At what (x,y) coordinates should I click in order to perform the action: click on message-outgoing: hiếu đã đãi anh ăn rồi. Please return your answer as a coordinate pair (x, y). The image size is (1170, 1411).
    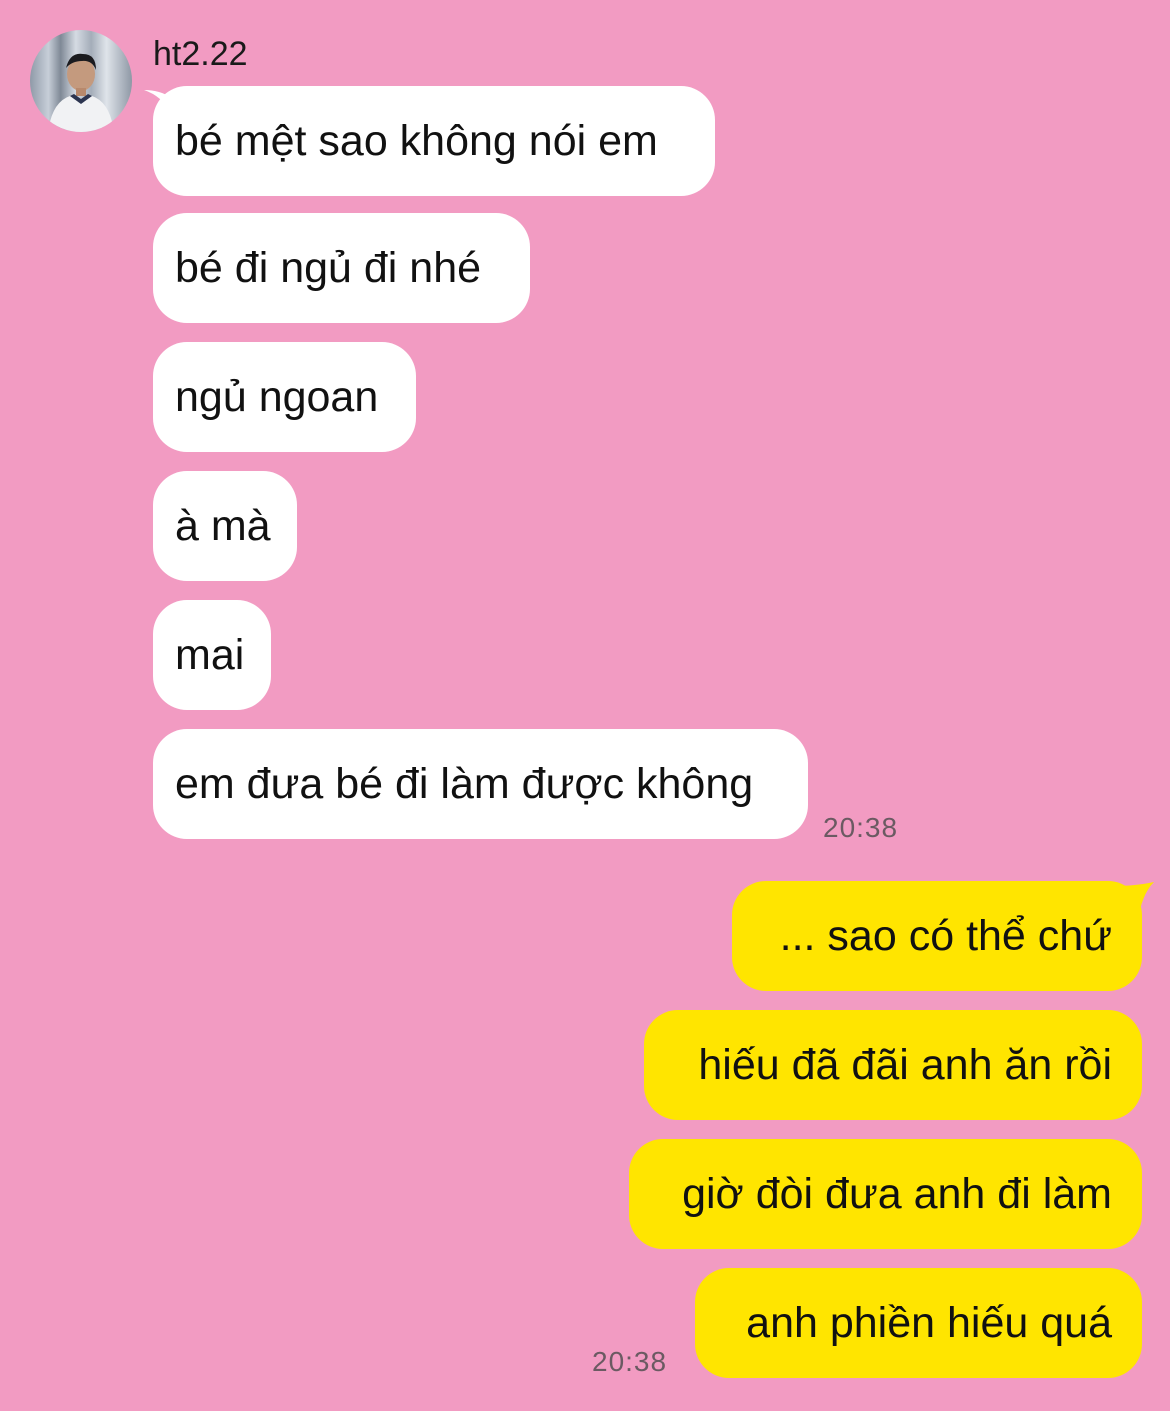
    Looking at the image, I should click on (893, 1065).